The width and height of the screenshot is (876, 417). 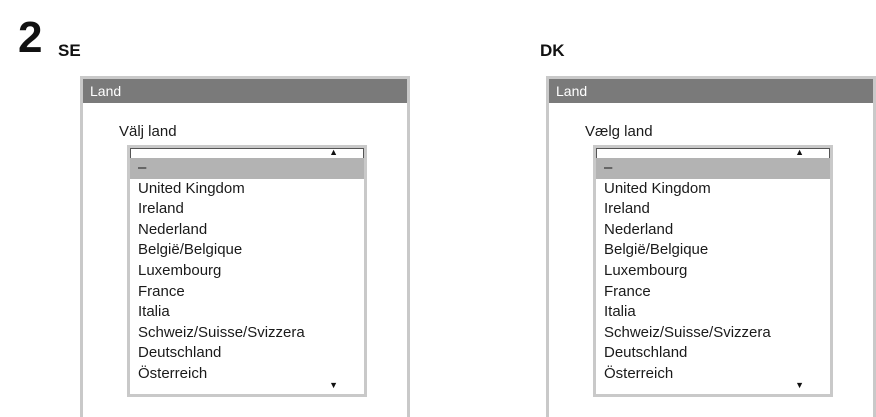 I want to click on select-country-label: Vælg land, so click(x=619, y=131).